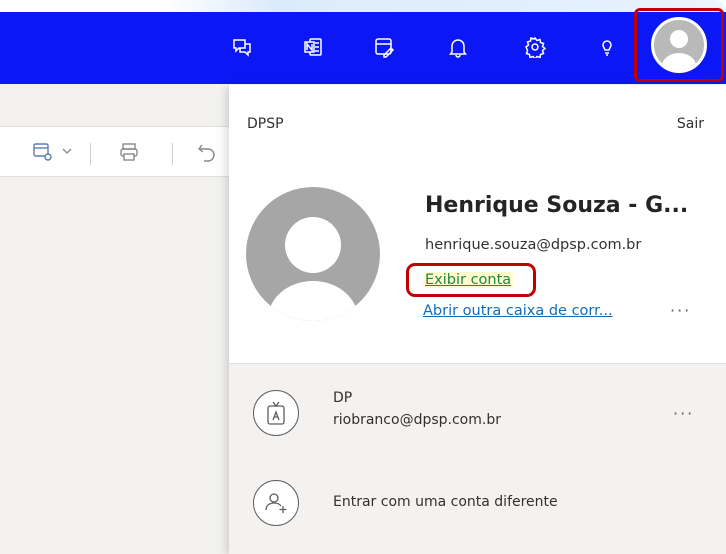 This screenshot has width=726, height=554. Describe the element at coordinates (680, 310) in the screenshot. I see `more-options-button: ···` at that location.